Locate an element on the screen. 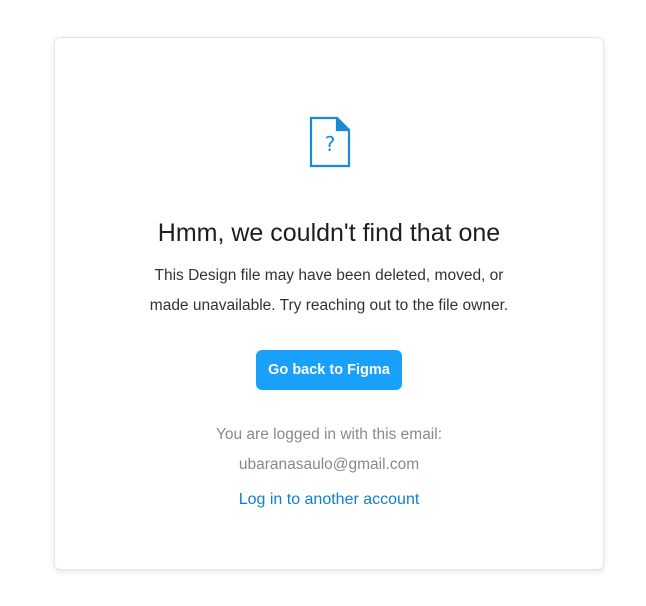  logged-in-label: You are logged in with this email: is located at coordinates (329, 434).